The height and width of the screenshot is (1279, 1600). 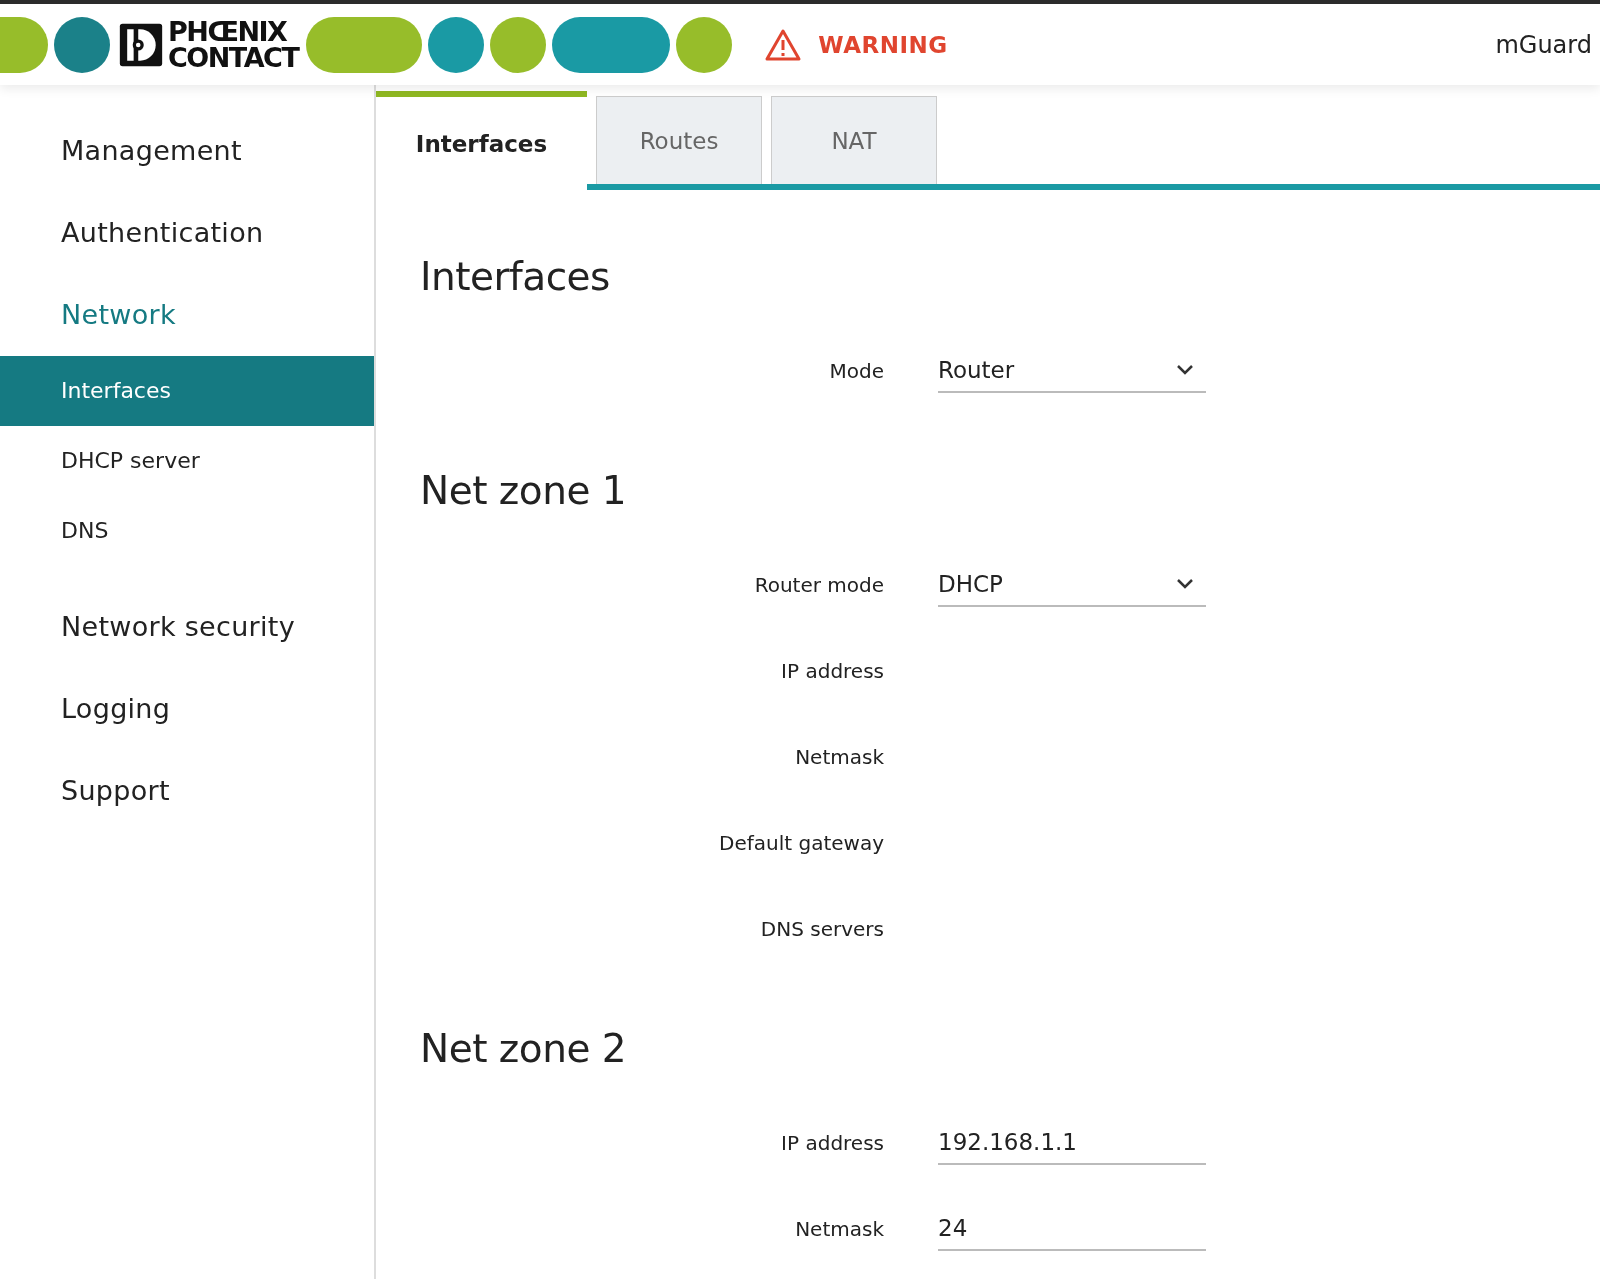 What do you see at coordinates (679, 140) in the screenshot?
I see `tab: Routes` at bounding box center [679, 140].